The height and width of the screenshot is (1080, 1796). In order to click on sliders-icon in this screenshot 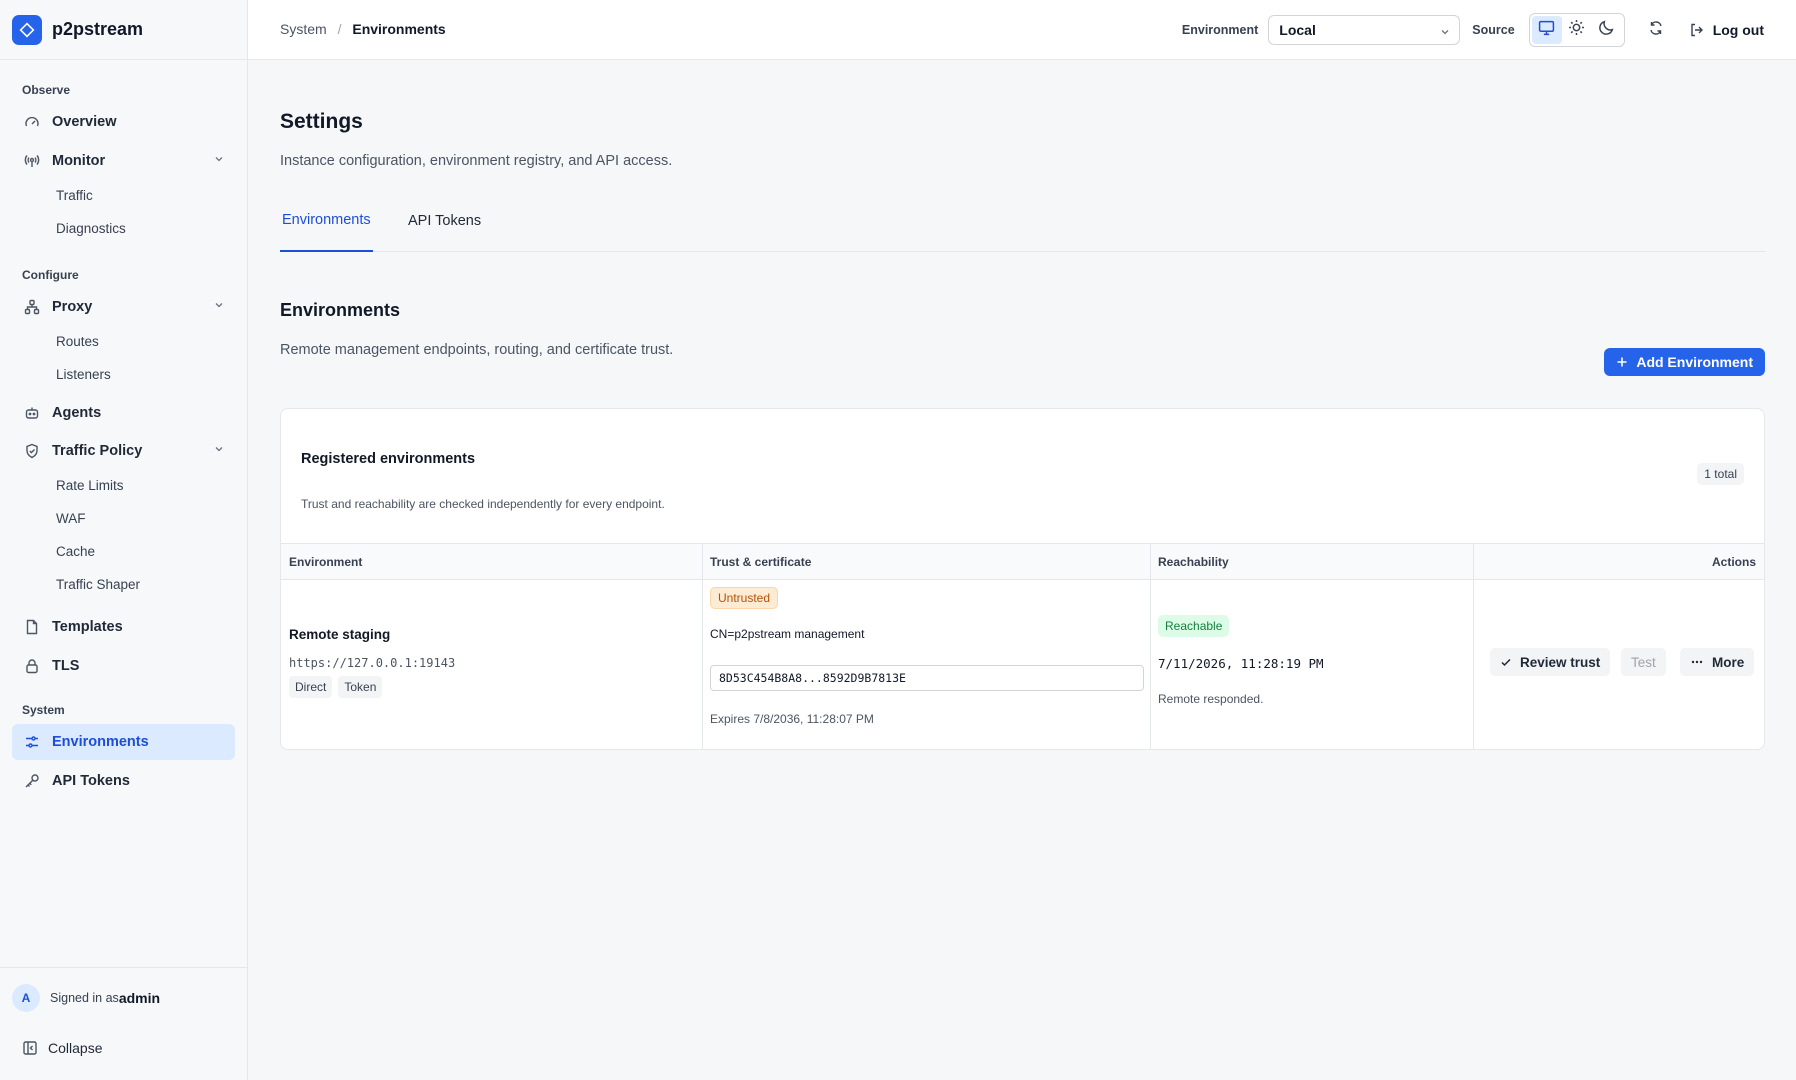, I will do `click(32, 742)`.